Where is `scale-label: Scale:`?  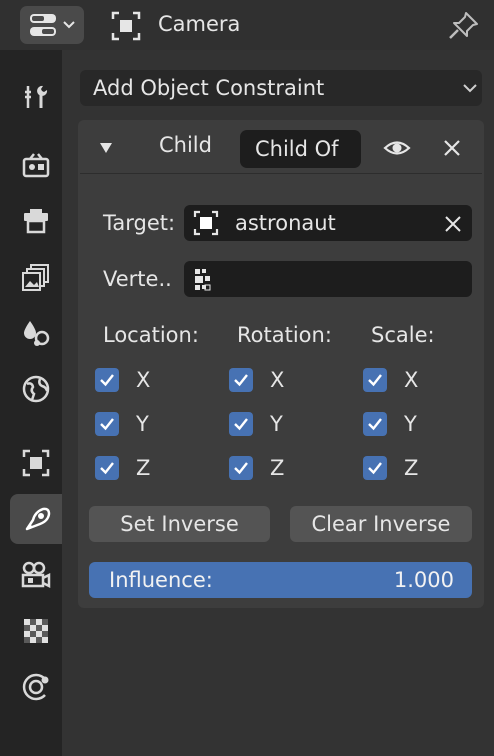 scale-label: Scale: is located at coordinates (403, 335).